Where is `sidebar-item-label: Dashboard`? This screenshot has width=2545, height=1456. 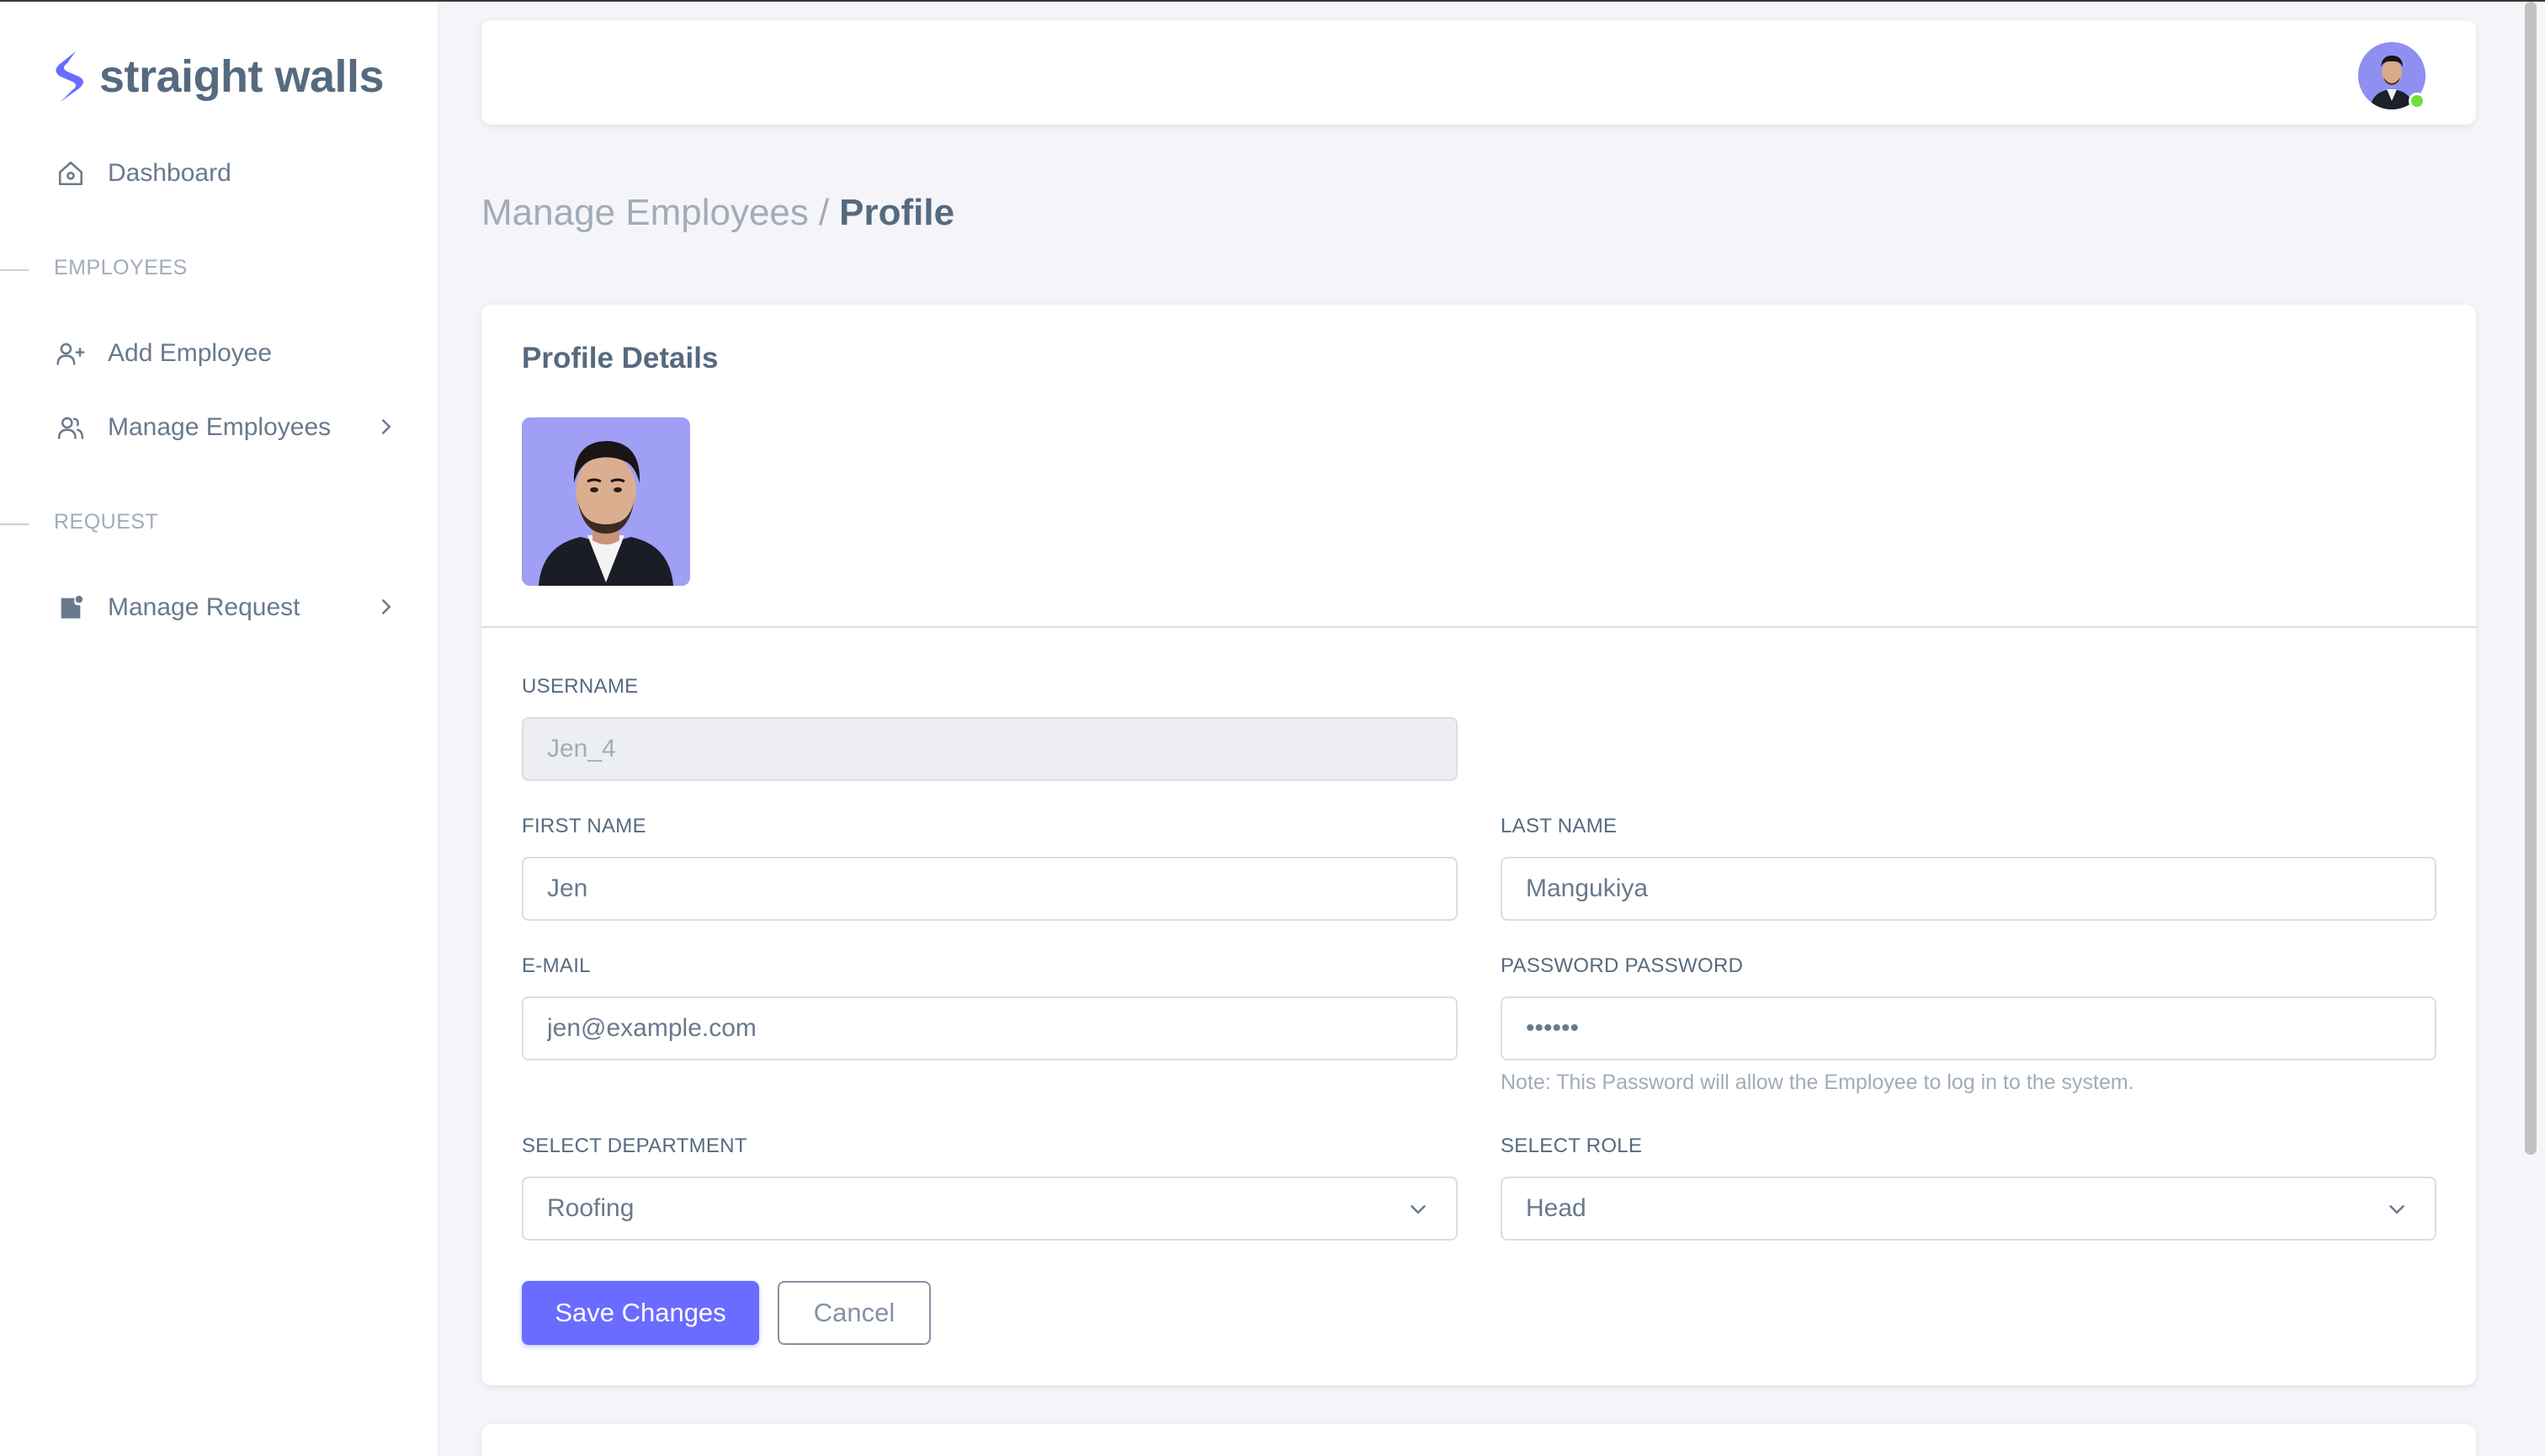 sidebar-item-label: Dashboard is located at coordinates (169, 173).